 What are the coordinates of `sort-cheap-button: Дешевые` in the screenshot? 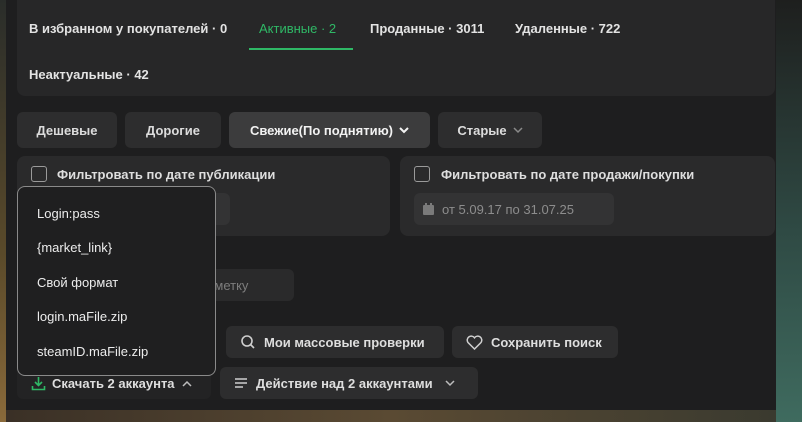 It's located at (67, 130).